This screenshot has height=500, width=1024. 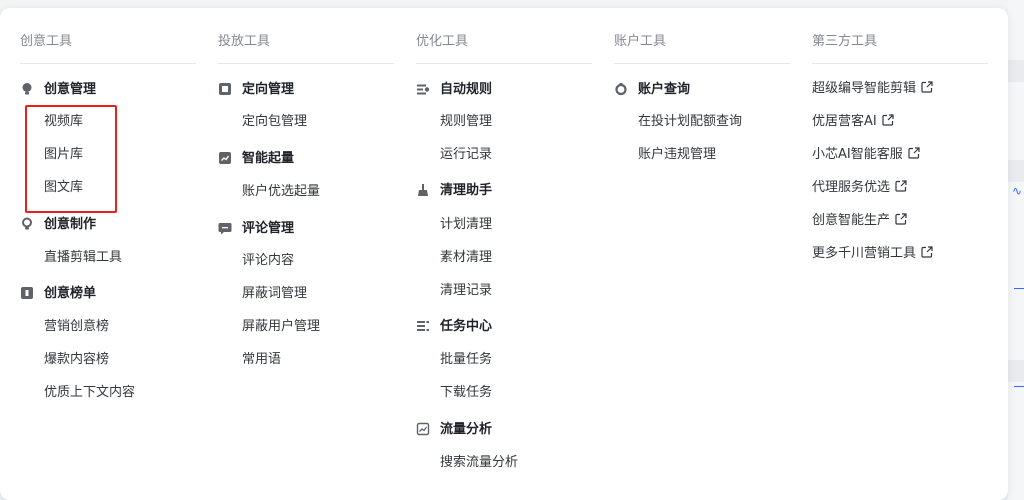 I want to click on item-label: 更多千川营销工具, so click(x=864, y=253).